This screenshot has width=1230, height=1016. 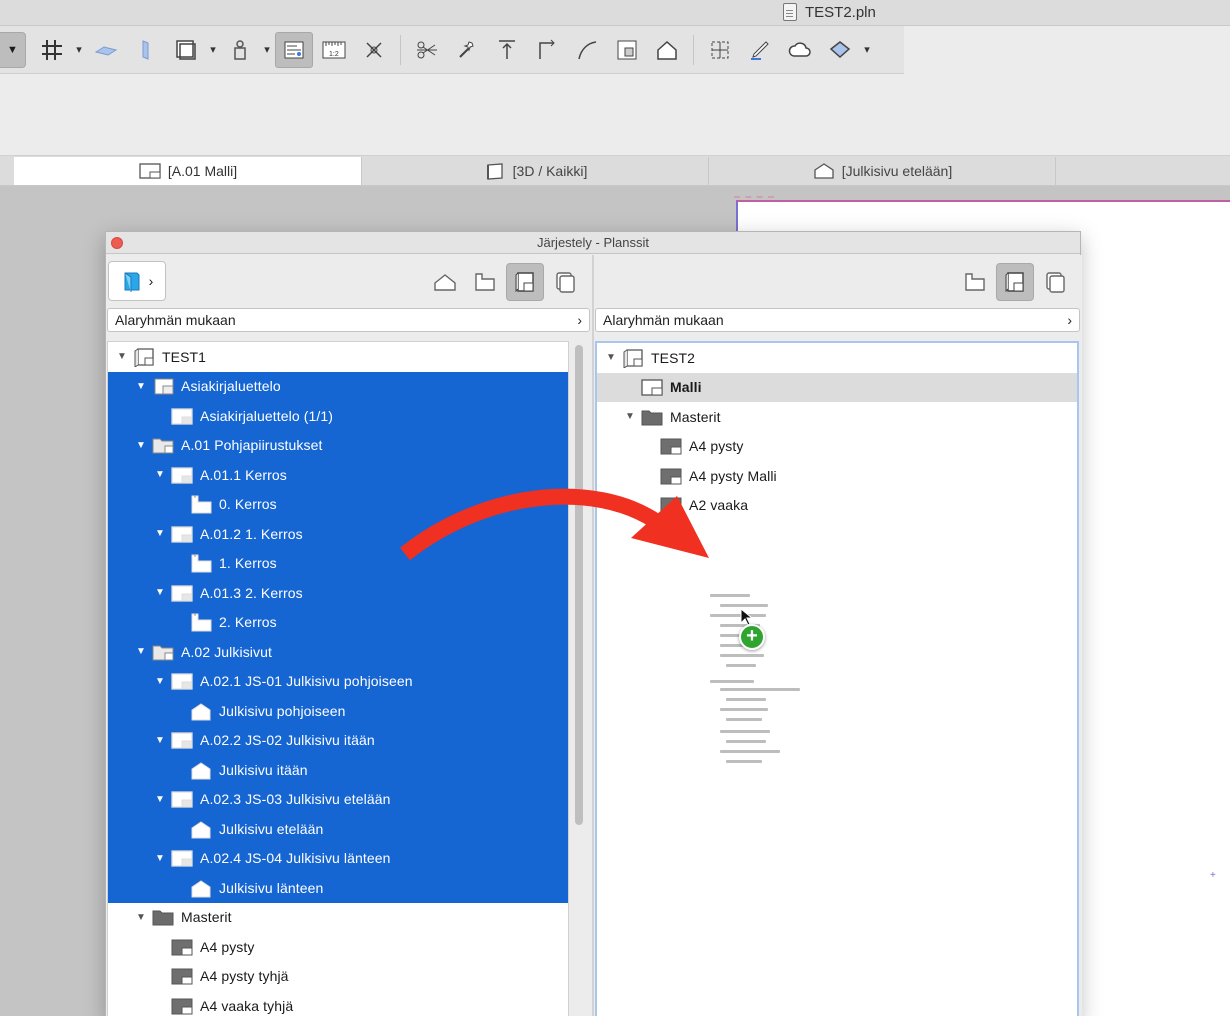 What do you see at coordinates (182, 475) in the screenshot?
I see `layout-icon` at bounding box center [182, 475].